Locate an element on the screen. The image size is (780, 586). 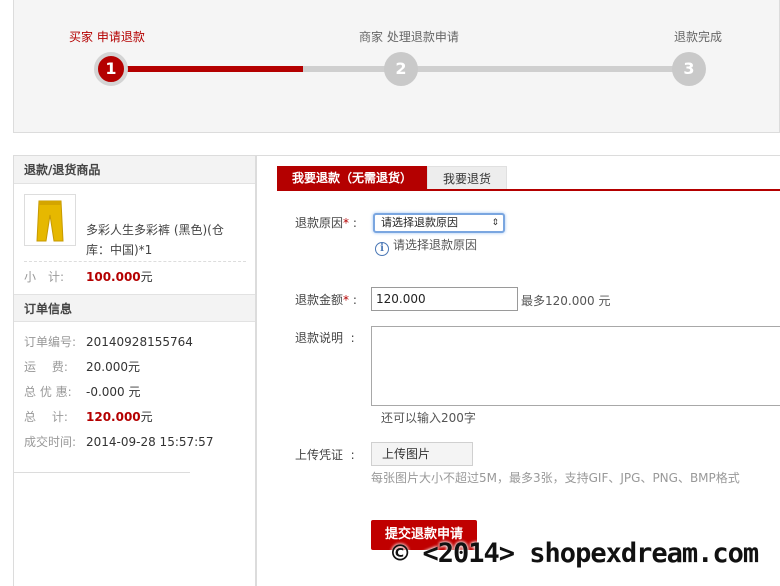
deal-time-row: 成交时间: 2014-09-28 15:57:57 is located at coordinates (118, 441).